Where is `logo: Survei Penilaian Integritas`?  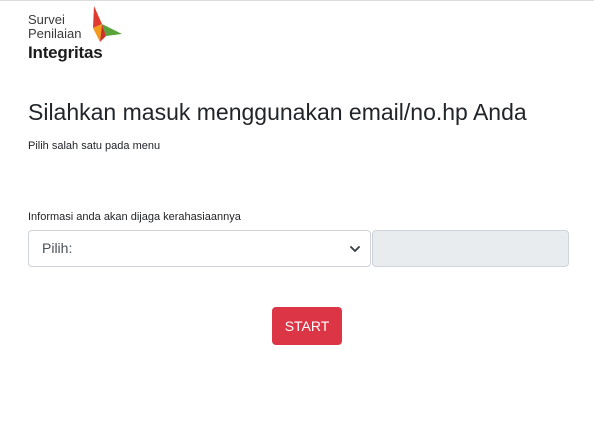
logo: Survei Penilaian Integritas is located at coordinates (83, 36).